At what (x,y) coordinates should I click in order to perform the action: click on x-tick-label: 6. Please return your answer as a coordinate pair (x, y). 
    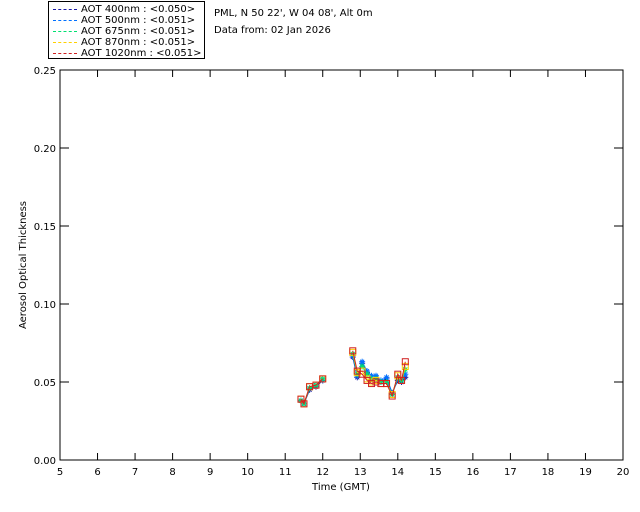
    Looking at the image, I should click on (97, 472).